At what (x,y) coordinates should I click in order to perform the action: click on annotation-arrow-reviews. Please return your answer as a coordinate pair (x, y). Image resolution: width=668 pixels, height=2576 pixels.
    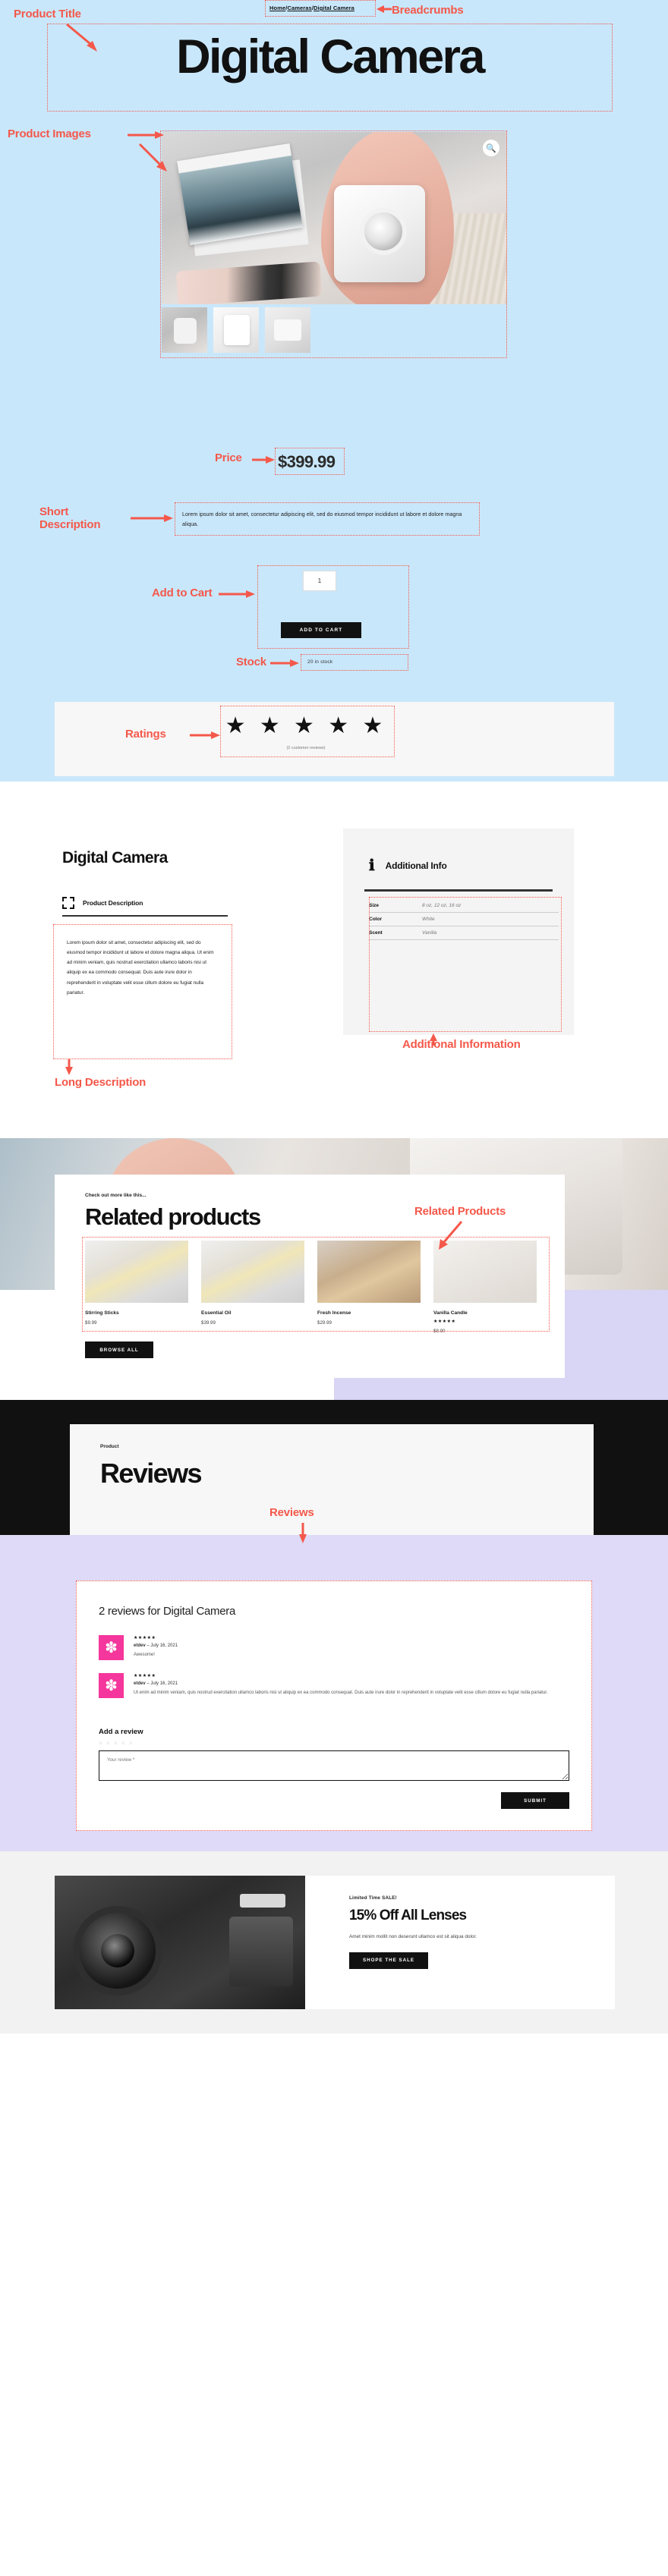
    Looking at the image, I should click on (303, 1533).